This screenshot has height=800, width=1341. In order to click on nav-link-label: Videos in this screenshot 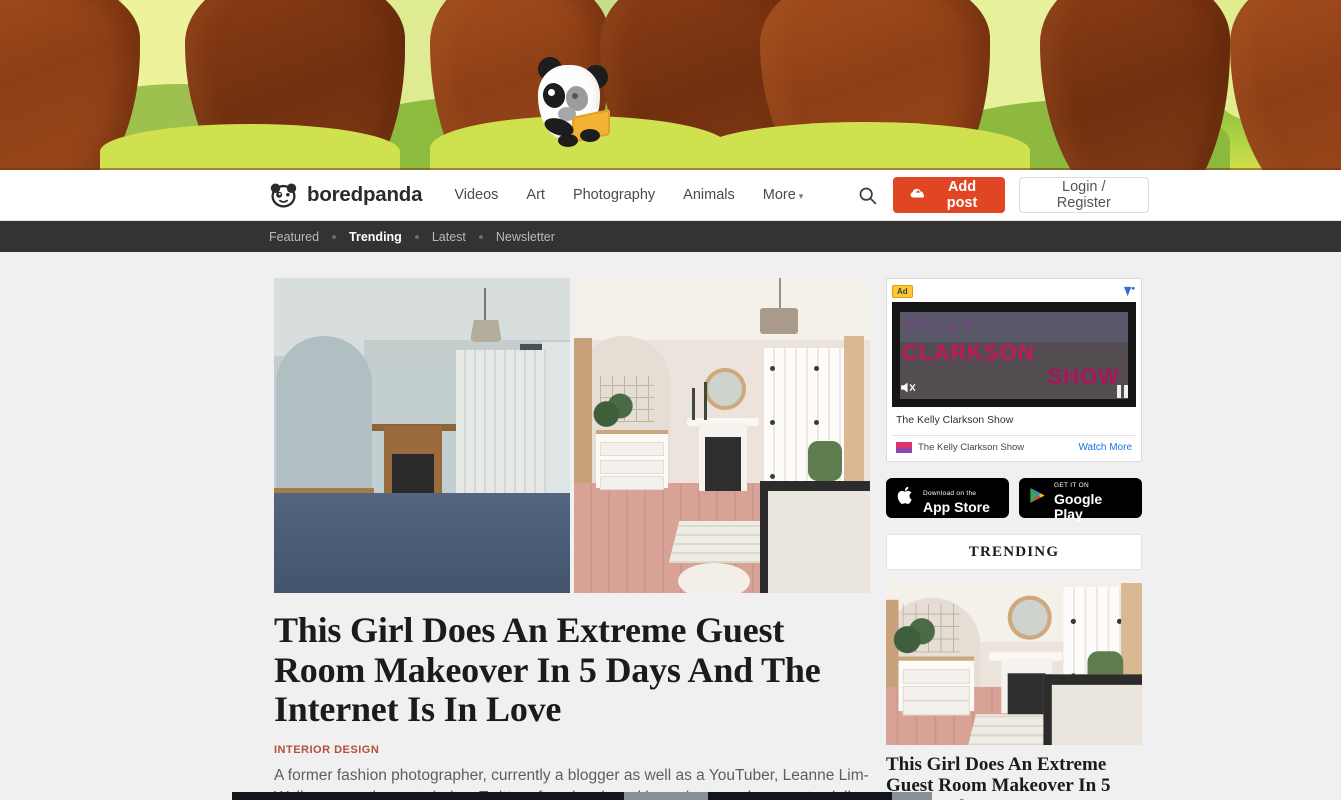, I will do `click(476, 195)`.